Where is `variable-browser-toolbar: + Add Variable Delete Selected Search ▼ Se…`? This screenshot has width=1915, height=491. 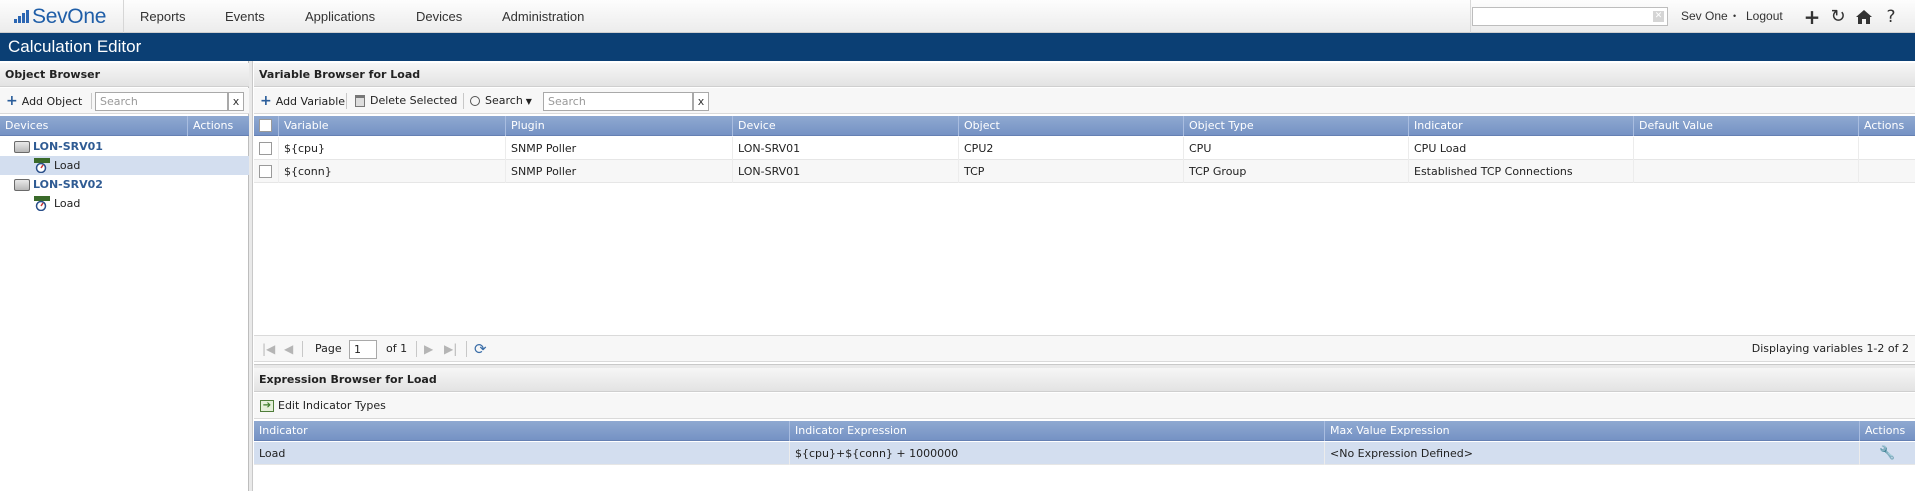
variable-browser-toolbar: + Add Variable Delete Selected Search ▼ Se… is located at coordinates (1084, 101).